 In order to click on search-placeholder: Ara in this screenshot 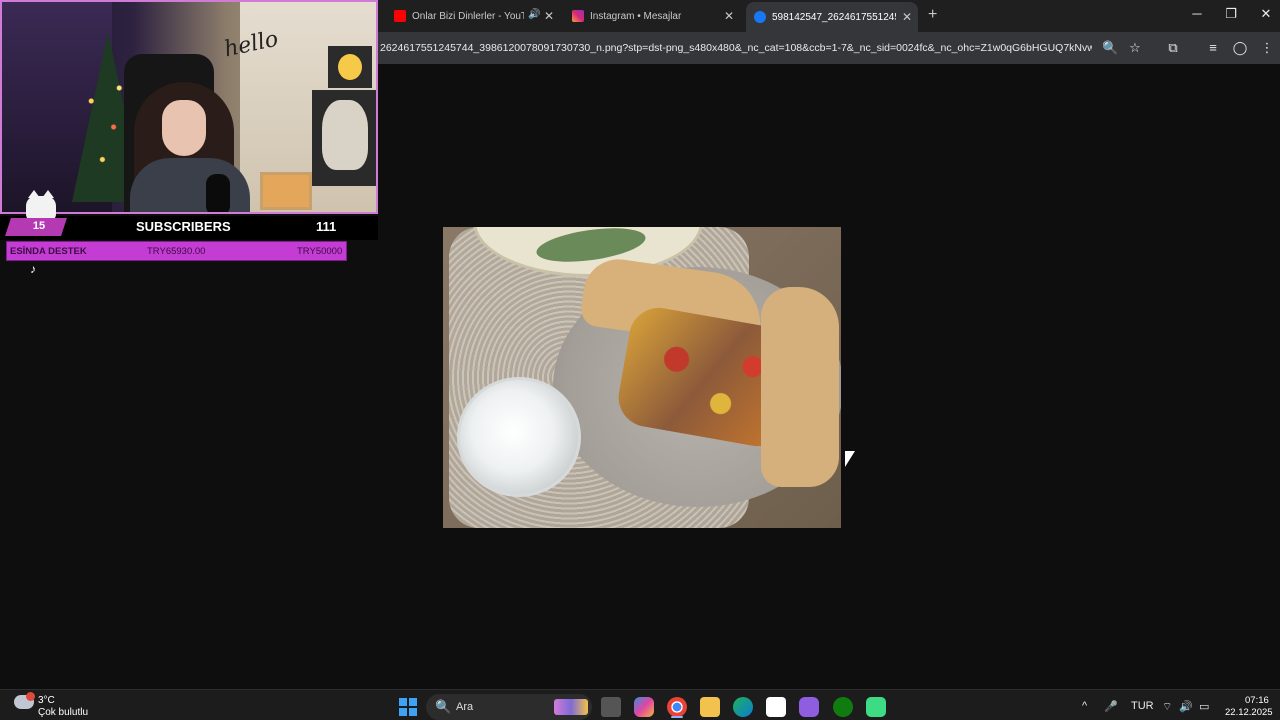, I will do `click(465, 707)`.